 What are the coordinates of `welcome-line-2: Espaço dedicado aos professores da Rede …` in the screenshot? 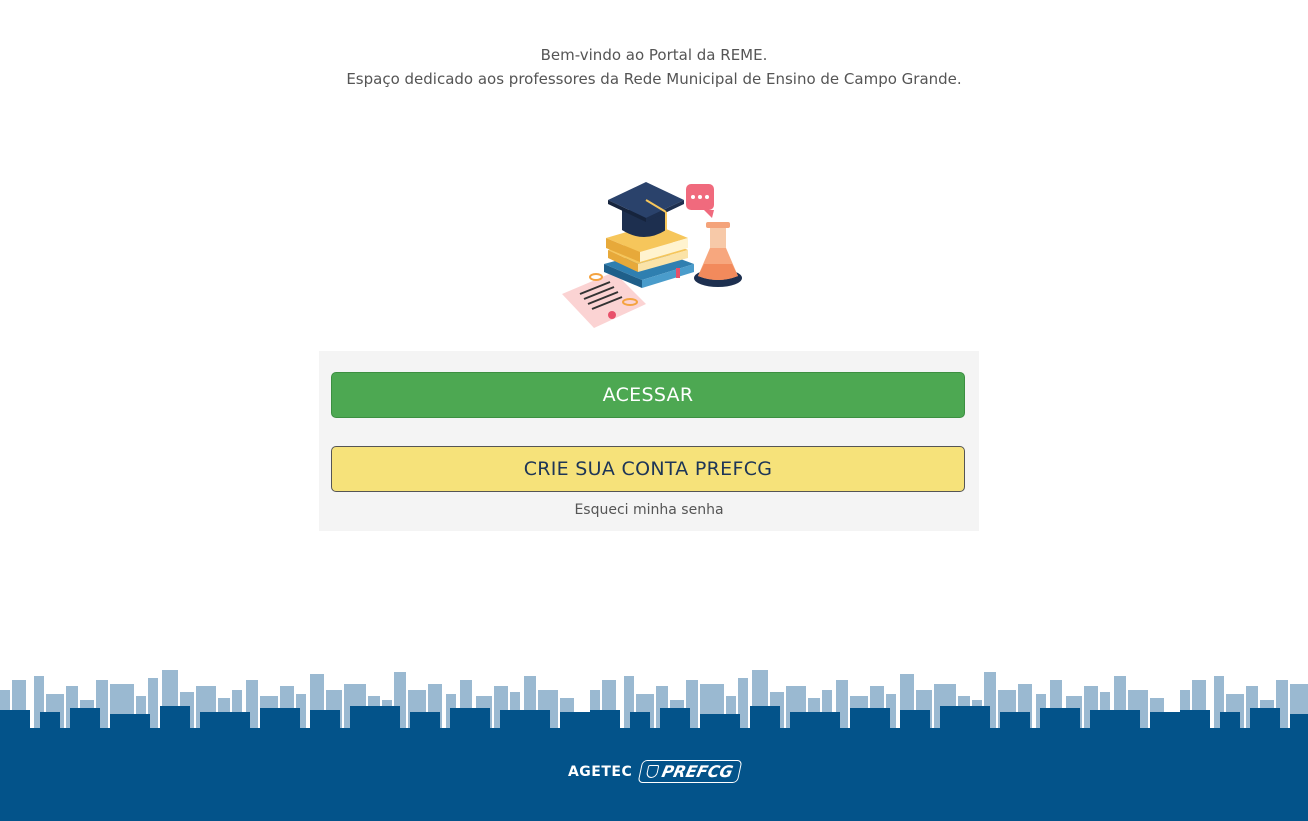 It's located at (654, 79).